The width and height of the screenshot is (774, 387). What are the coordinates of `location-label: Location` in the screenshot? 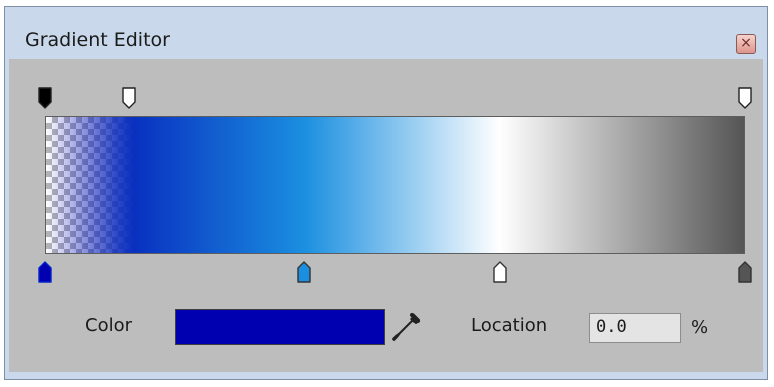 It's located at (509, 325).